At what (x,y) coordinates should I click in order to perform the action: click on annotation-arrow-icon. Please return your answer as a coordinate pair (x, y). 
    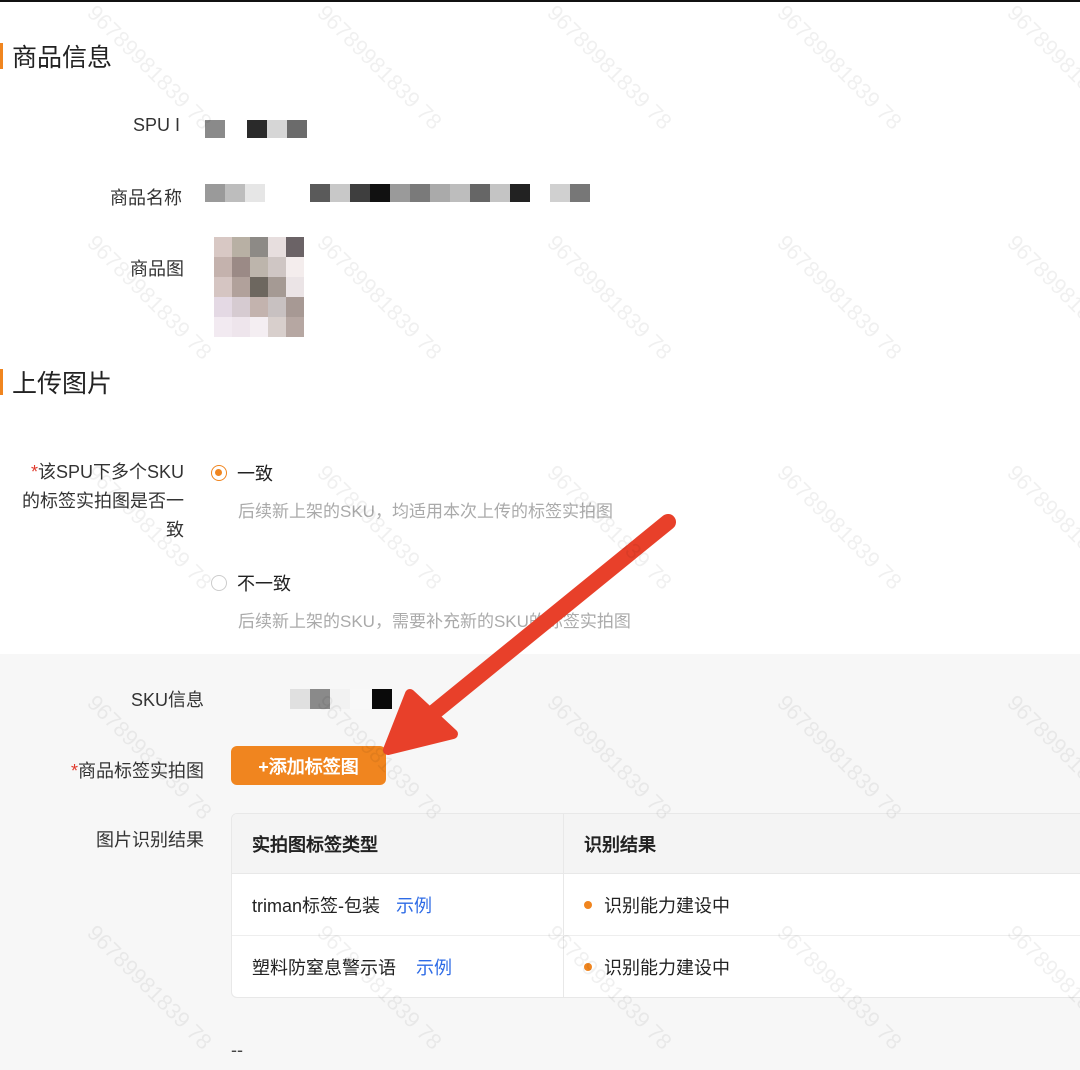
    Looking at the image, I should click on (529, 634).